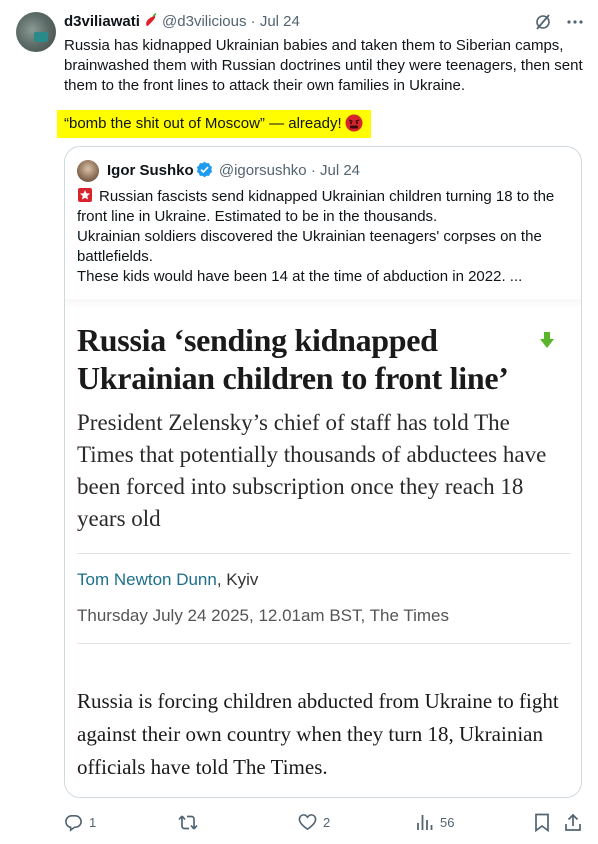 This screenshot has width=598, height=844. What do you see at coordinates (150, 170) in the screenshot?
I see `quoted-author-name: Igor Sushko` at bounding box center [150, 170].